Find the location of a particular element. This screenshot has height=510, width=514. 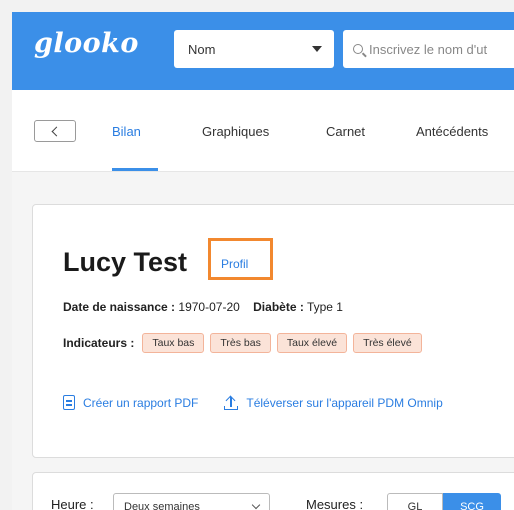

measure-gl-button: GL is located at coordinates (415, 501).